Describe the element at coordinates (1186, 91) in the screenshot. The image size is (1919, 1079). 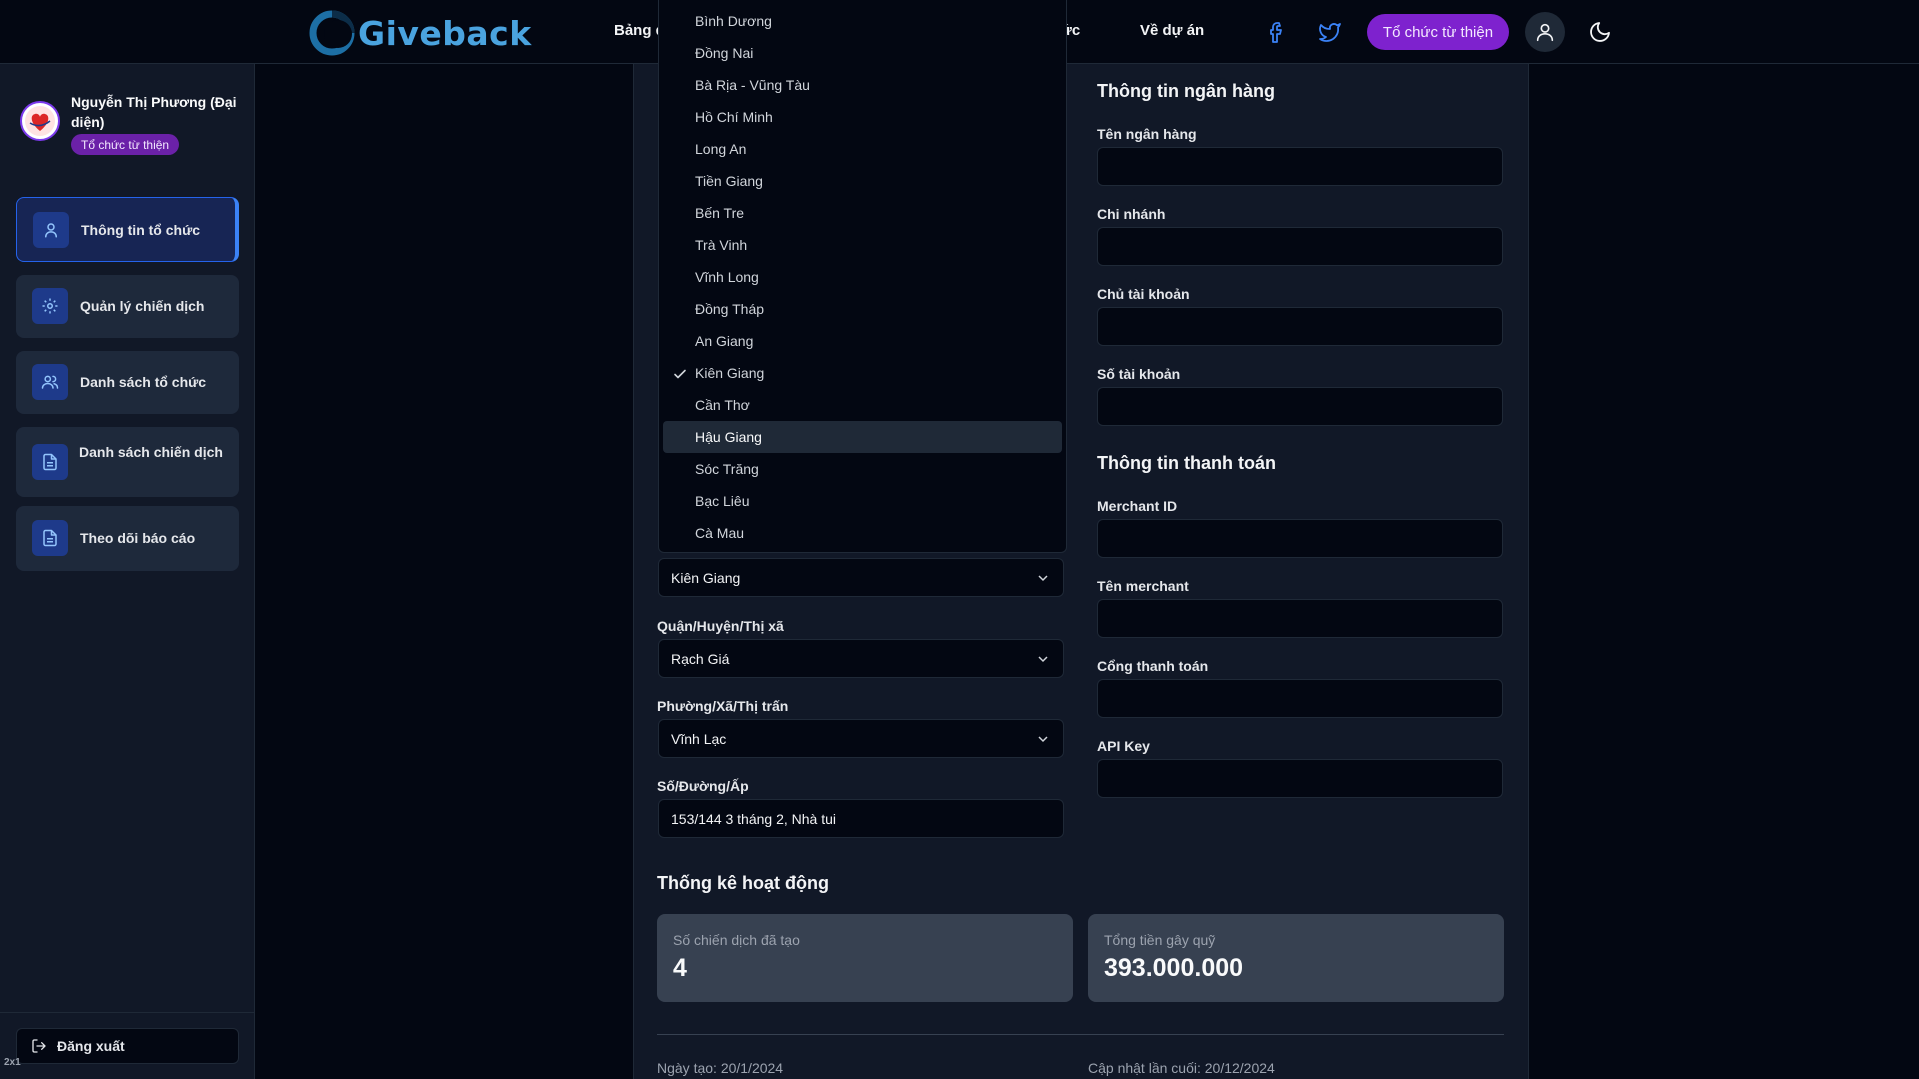
I see `bank-section-title: Thông tin ngân hàng` at that location.